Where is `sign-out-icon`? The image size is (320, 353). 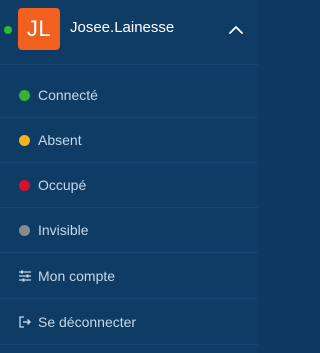 sign-out-icon is located at coordinates (25, 322).